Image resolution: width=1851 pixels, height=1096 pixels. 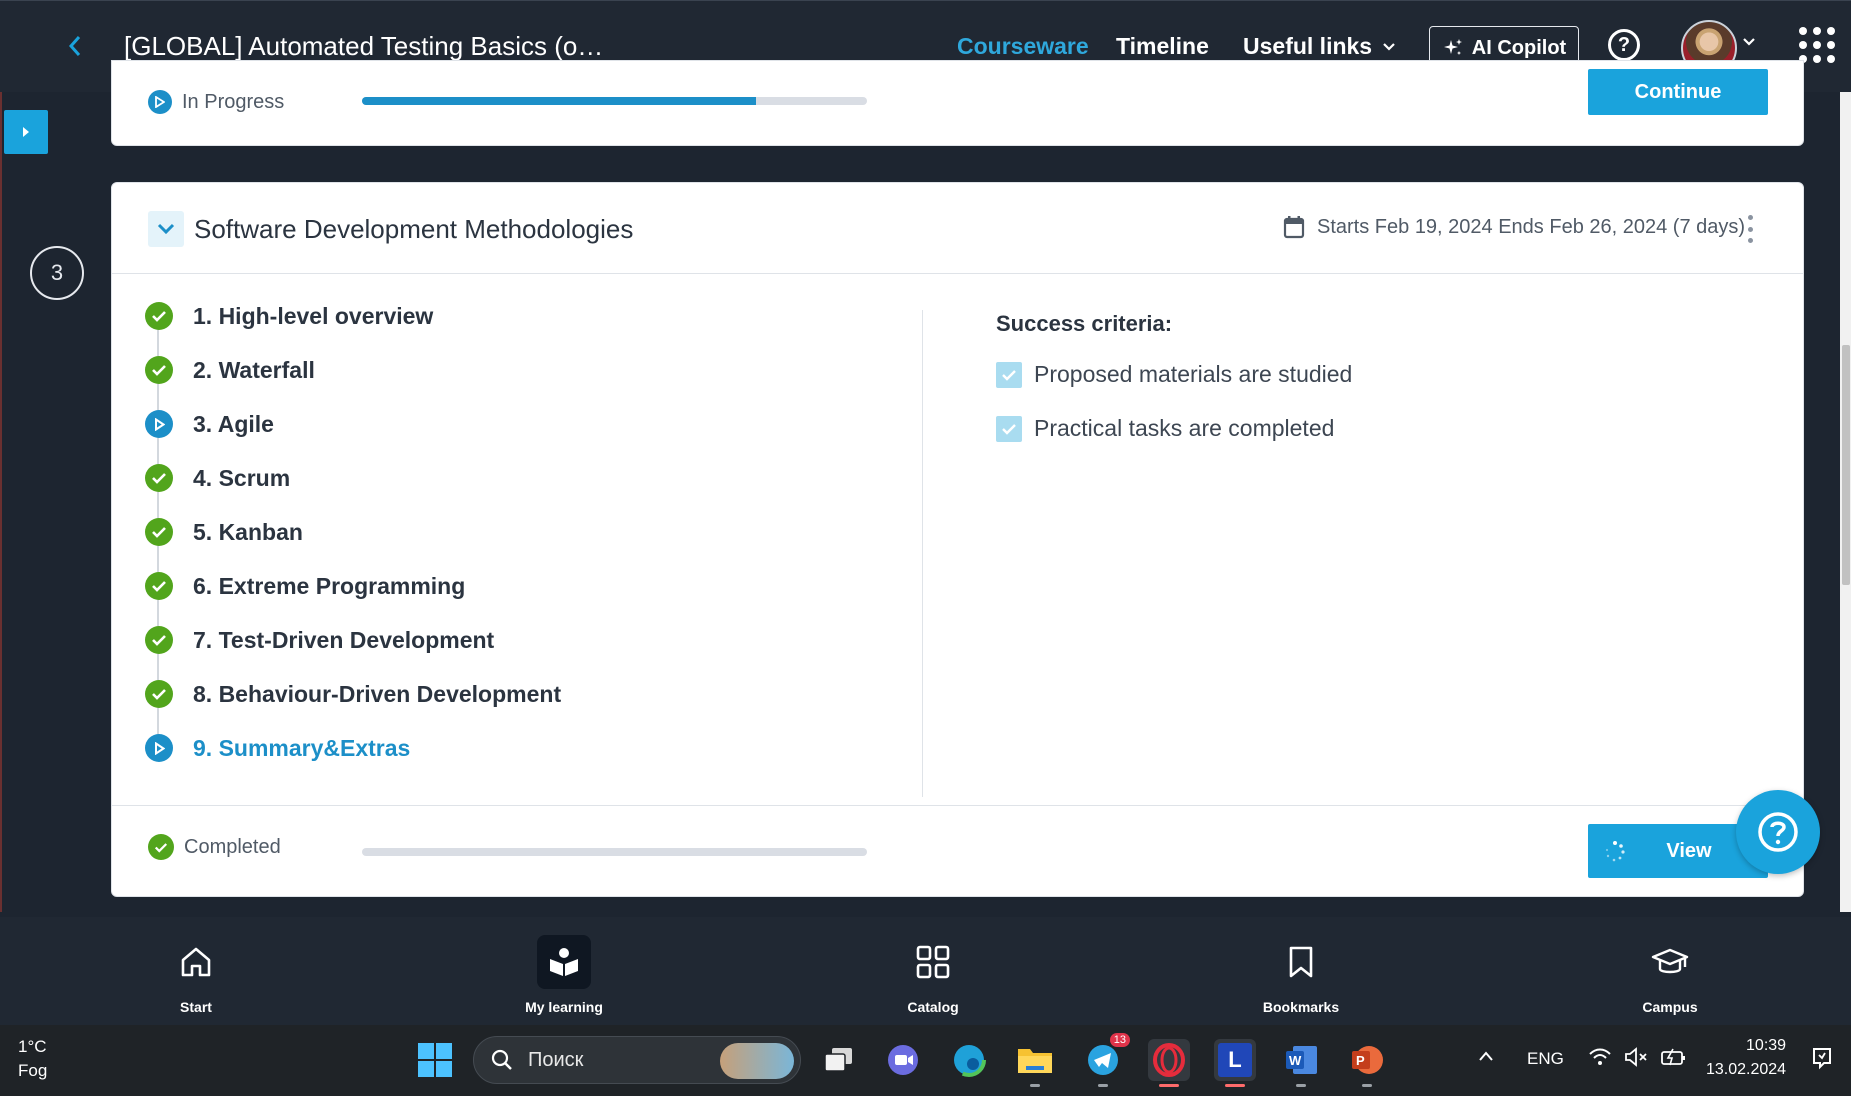 What do you see at coordinates (217, 478) in the screenshot?
I see `lesson-item-4: 4. Scrum` at bounding box center [217, 478].